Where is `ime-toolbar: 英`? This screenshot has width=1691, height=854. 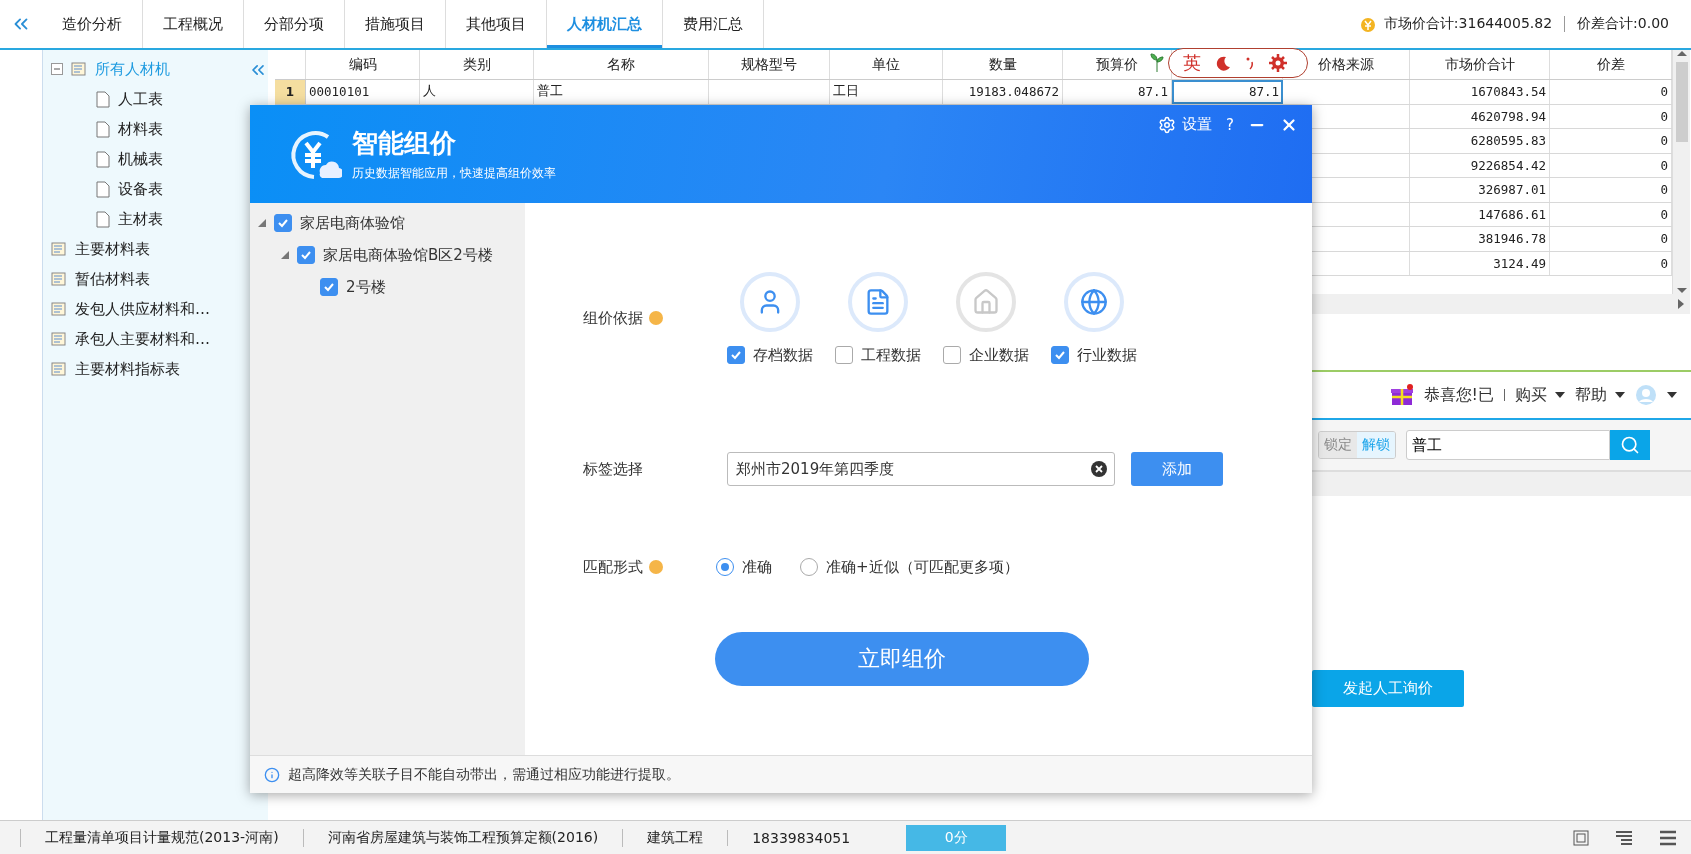
ime-toolbar: 英 is located at coordinates (1238, 63).